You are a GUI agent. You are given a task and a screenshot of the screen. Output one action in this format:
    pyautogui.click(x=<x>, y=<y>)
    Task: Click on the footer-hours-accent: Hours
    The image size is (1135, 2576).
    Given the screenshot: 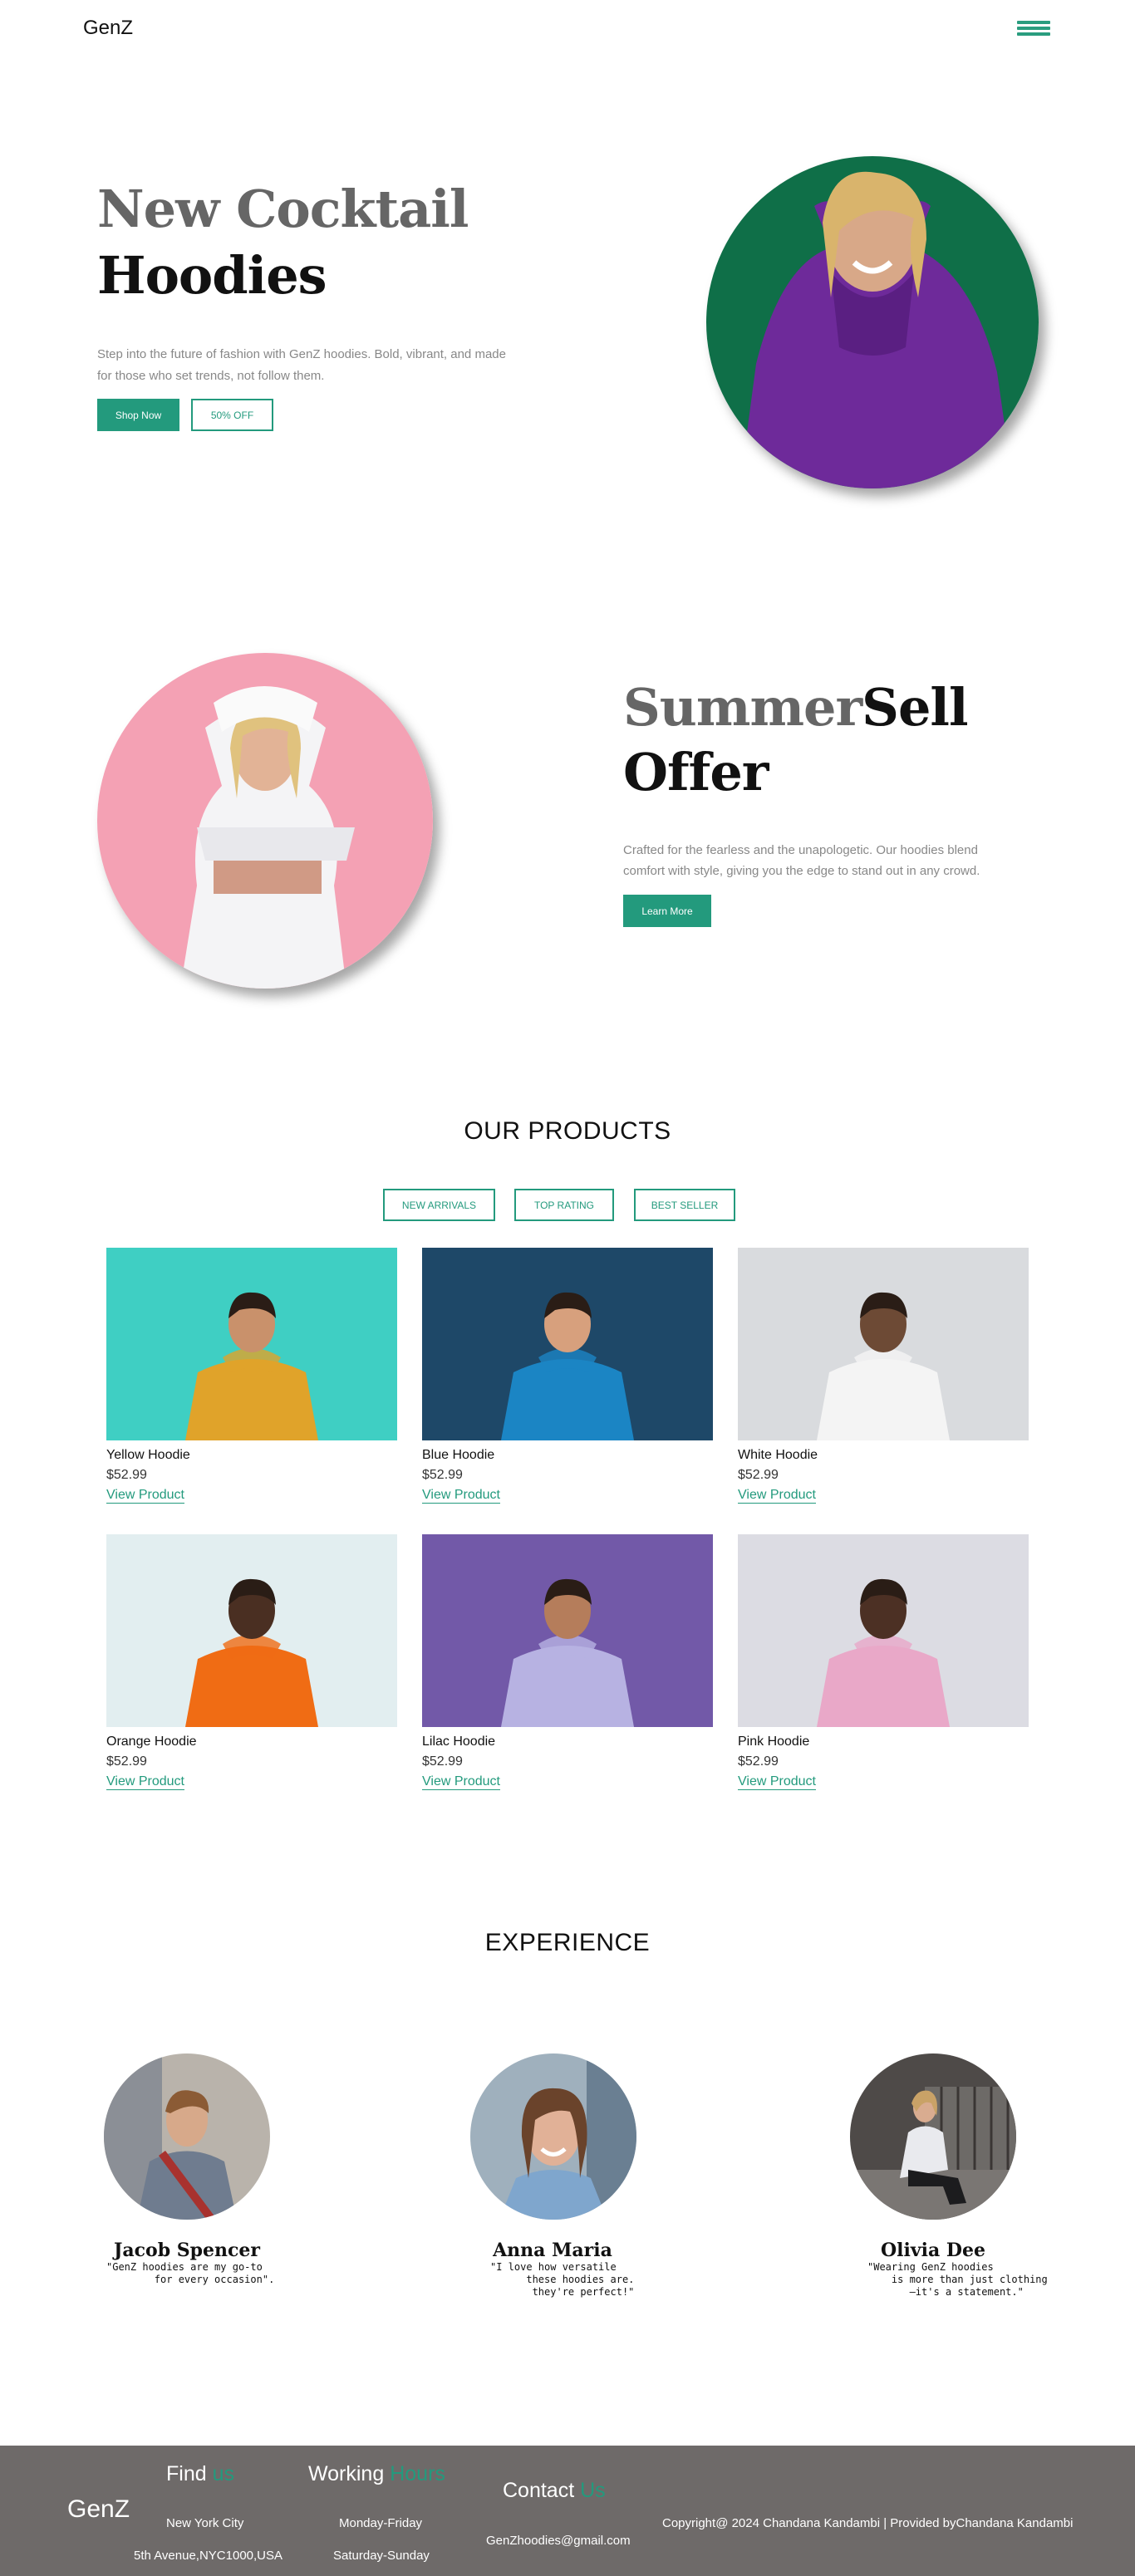 What is the action you would take?
    pyautogui.click(x=417, y=2473)
    